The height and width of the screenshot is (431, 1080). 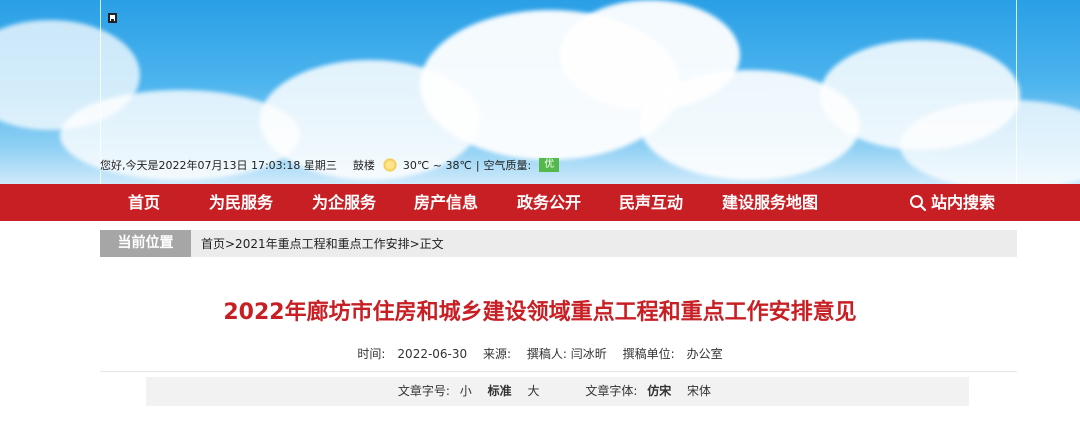 What do you see at coordinates (497, 354) in the screenshot?
I see `source-label: 来源:` at bounding box center [497, 354].